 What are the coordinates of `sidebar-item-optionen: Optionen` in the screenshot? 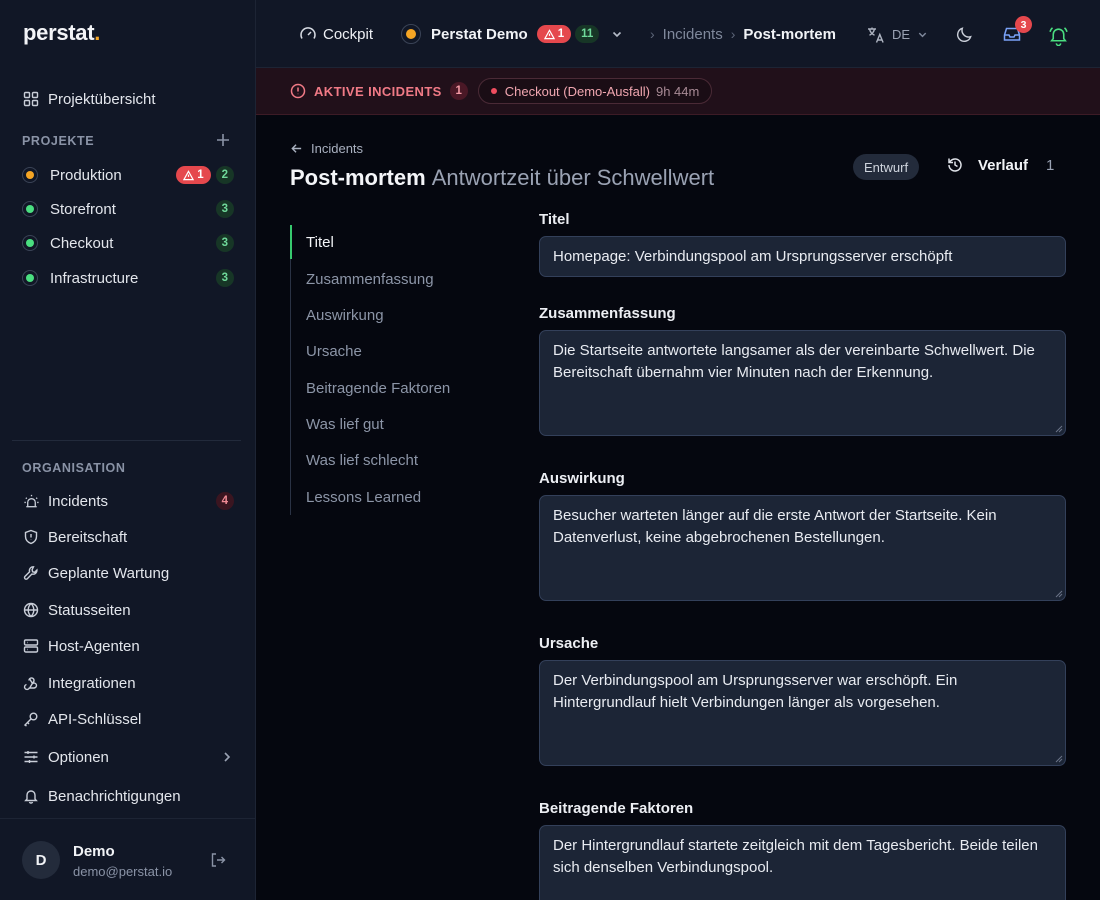 It's located at (128, 757).